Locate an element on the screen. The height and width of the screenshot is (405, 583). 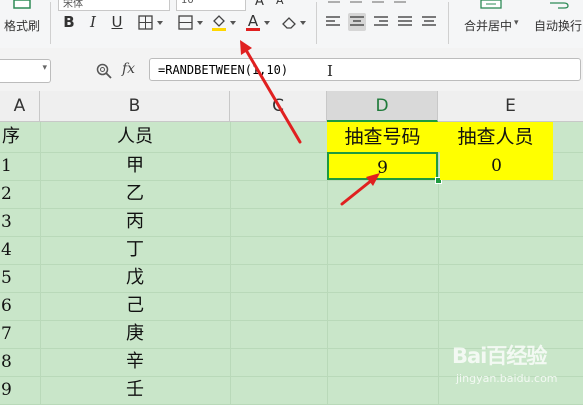
format-painter-button: 格式刷 is located at coordinates (23, 23).